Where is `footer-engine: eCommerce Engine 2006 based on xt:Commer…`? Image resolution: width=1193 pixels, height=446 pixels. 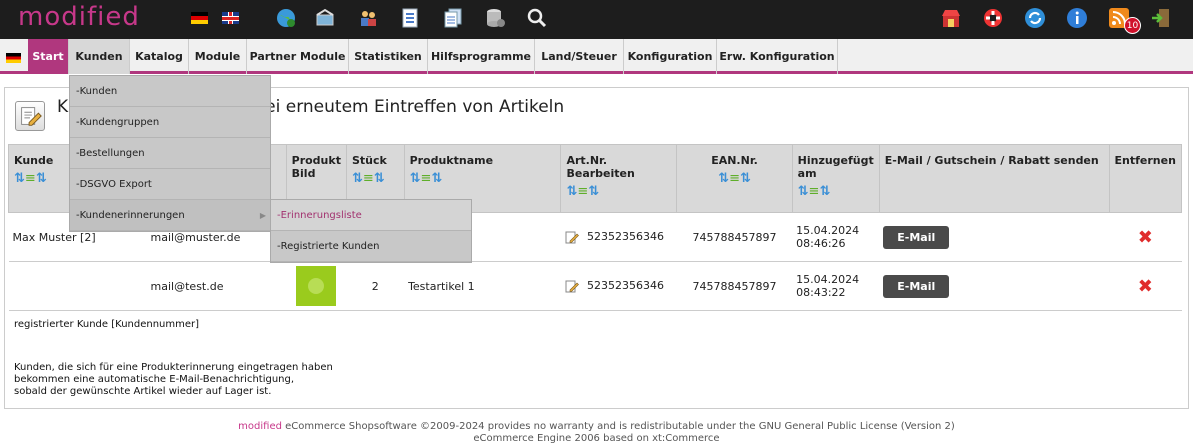
footer-engine: eCommerce Engine 2006 based on xt:Commer… is located at coordinates (596, 438).